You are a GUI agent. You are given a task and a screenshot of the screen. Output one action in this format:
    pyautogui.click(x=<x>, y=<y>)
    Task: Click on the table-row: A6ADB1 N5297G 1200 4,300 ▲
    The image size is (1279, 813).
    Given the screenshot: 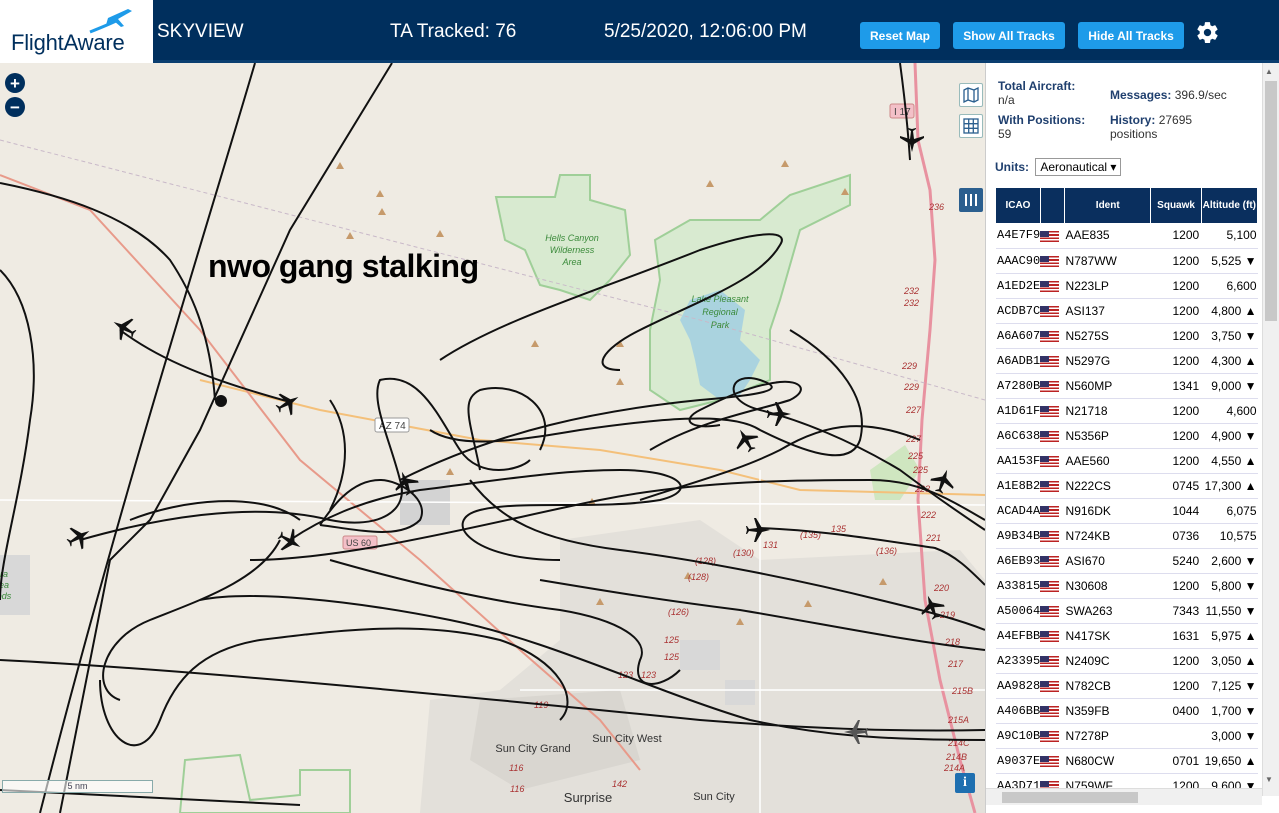 What is the action you would take?
    pyautogui.click(x=1127, y=361)
    